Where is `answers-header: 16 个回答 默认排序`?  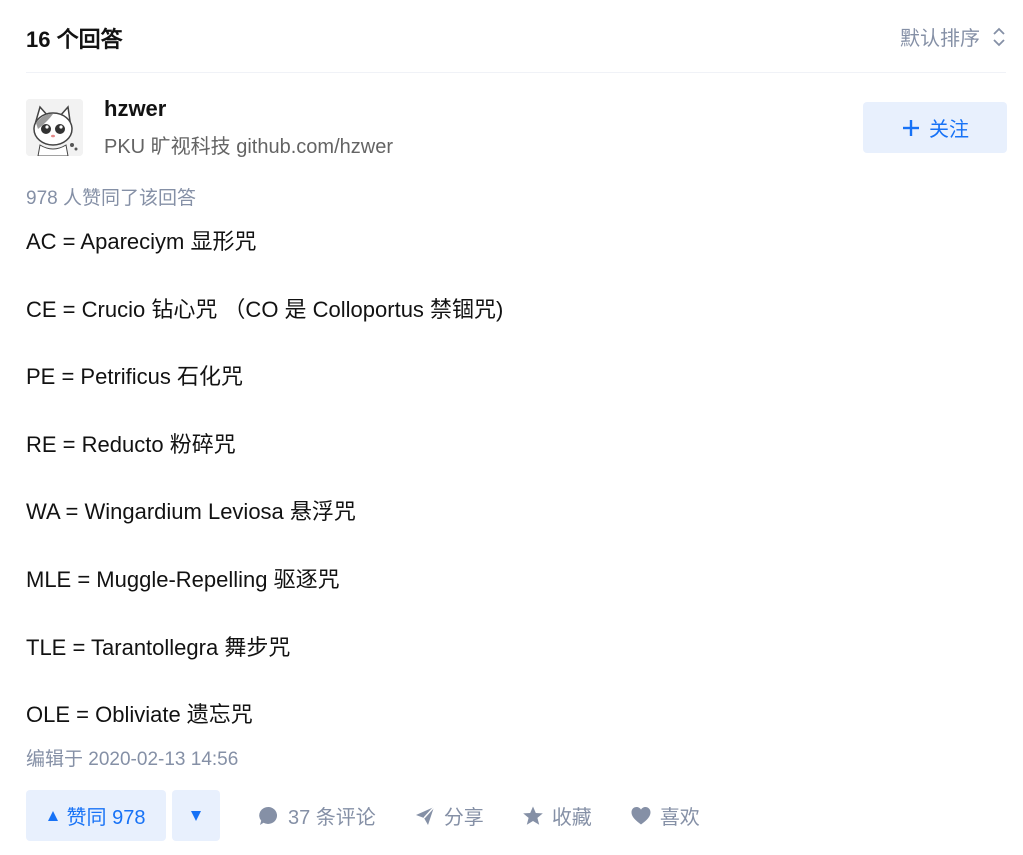
answers-header: 16 个回答 默认排序 is located at coordinates (516, 36).